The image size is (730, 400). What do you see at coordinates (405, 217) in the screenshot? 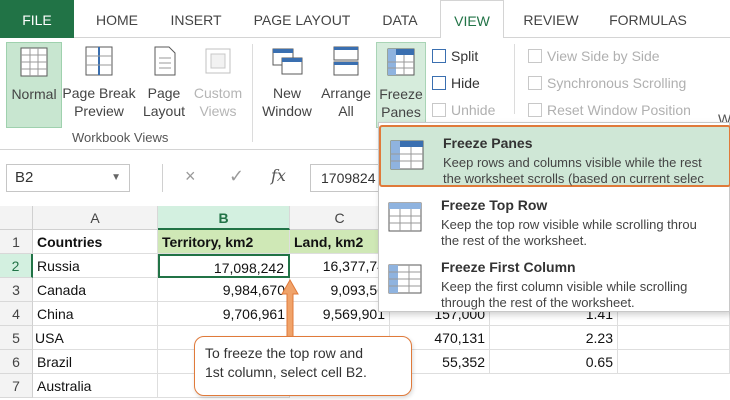
I see `freeze-top-row-icon` at bounding box center [405, 217].